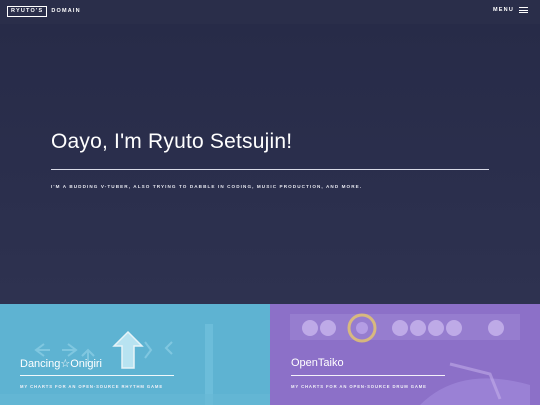 The width and height of the screenshot is (540, 405). Describe the element at coordinates (523, 10) in the screenshot. I see `hamburger-icon` at that location.